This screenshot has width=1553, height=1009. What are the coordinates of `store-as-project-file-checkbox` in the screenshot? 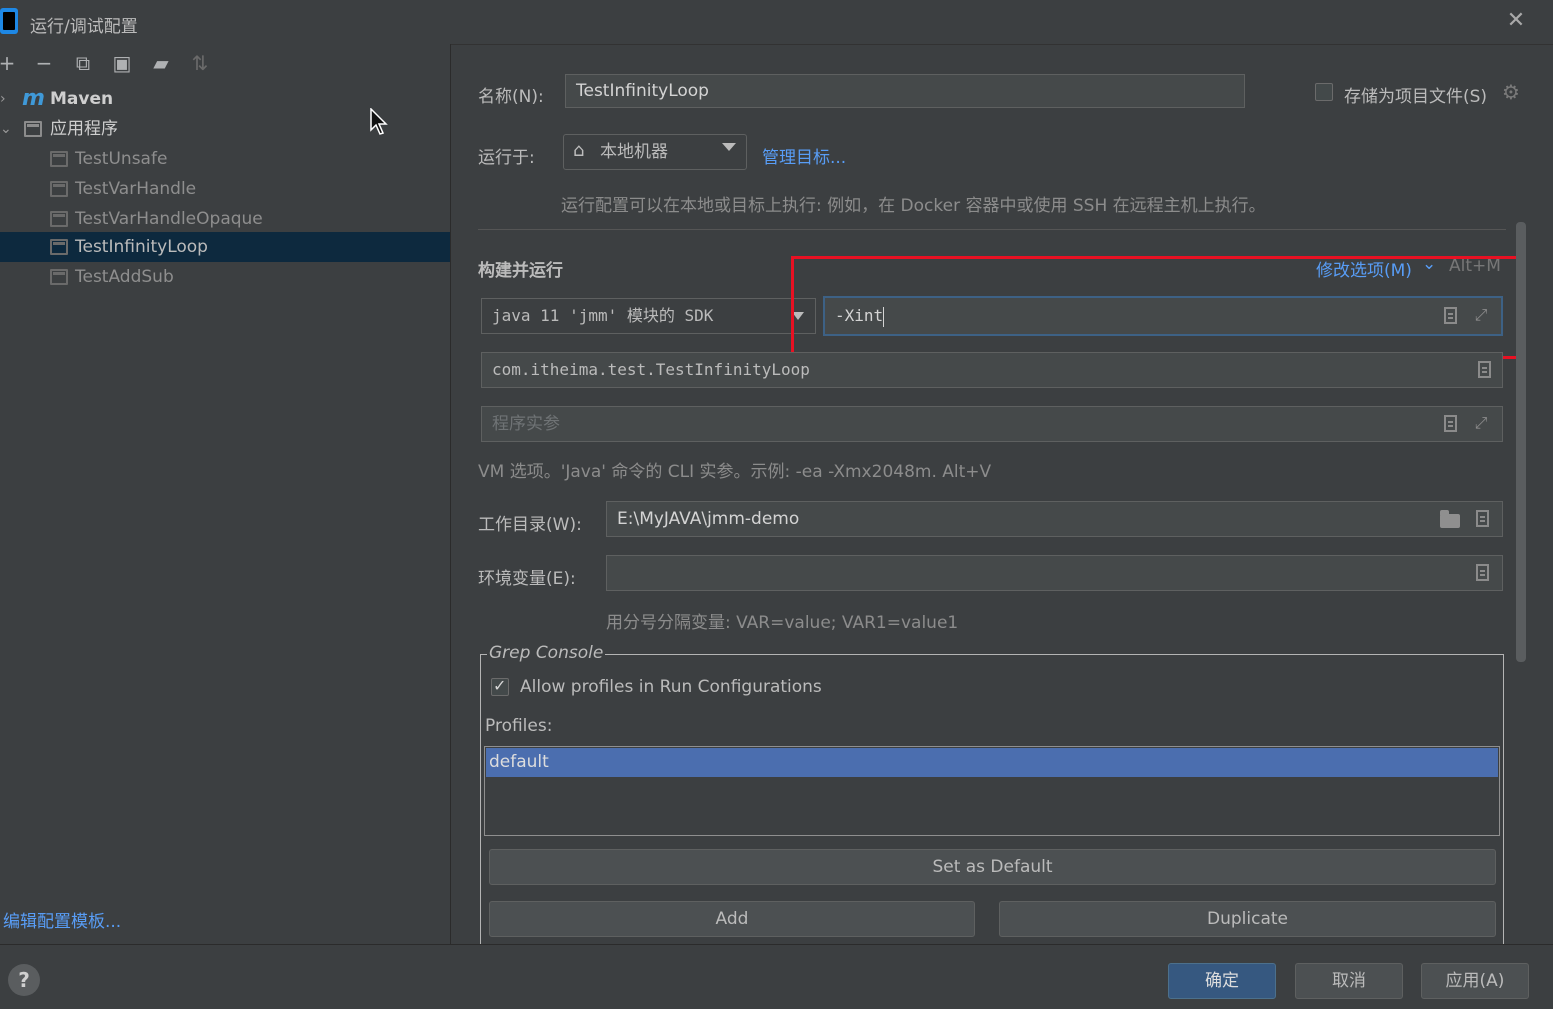 It's located at (1324, 92).